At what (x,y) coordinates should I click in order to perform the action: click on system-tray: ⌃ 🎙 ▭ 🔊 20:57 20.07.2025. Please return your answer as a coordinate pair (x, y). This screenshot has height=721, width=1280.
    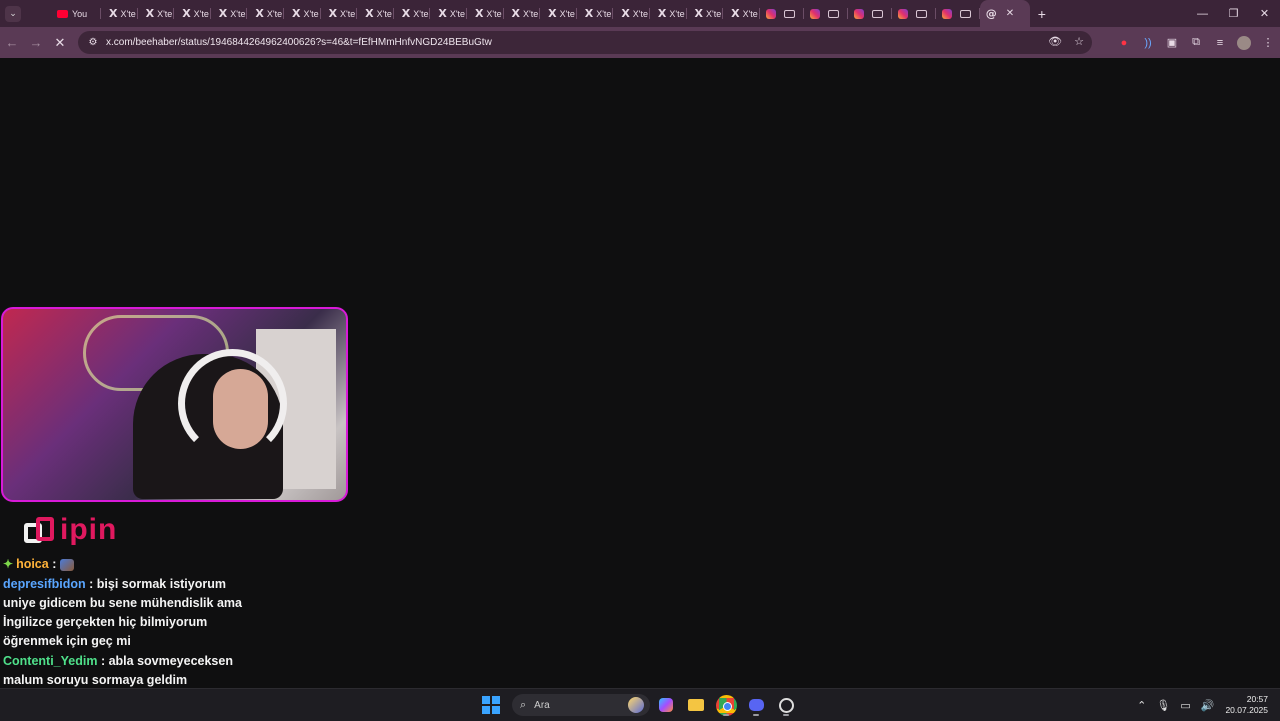
    Looking at the image, I should click on (1206, 705).